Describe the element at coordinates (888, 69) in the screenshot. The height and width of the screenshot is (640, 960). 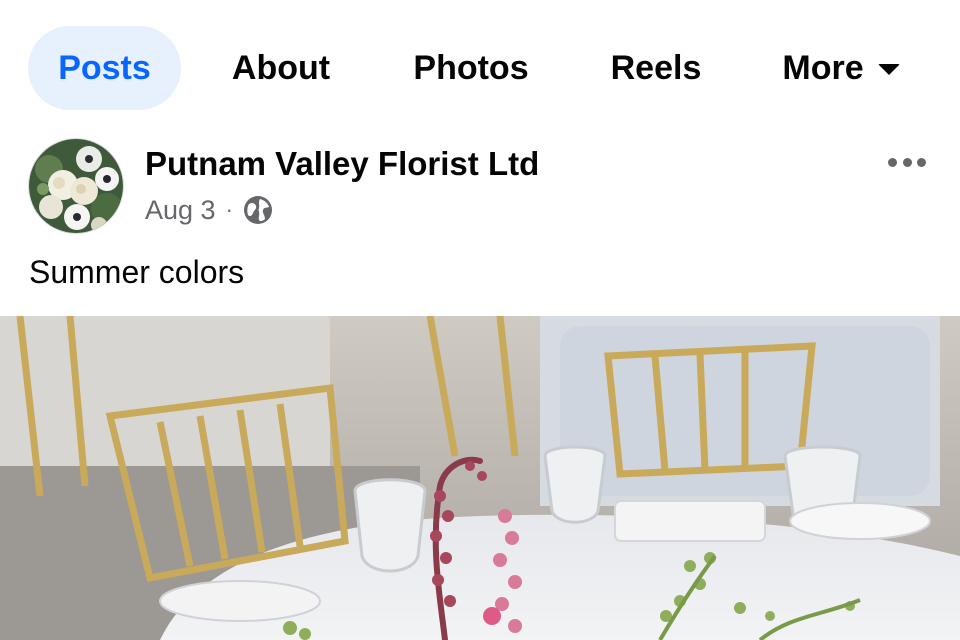
I see `caret-down-icon` at that location.